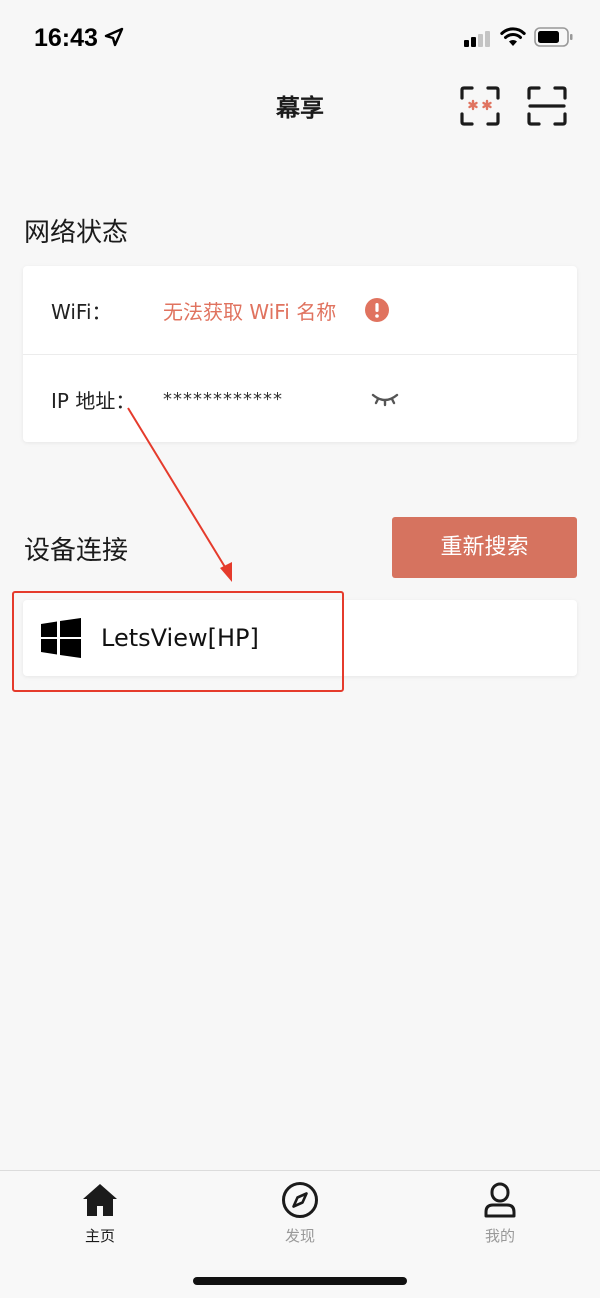 Image resolution: width=600 pixels, height=1298 pixels. Describe the element at coordinates (300, 398) in the screenshot. I see `ip-row: IP 地址： ************` at that location.